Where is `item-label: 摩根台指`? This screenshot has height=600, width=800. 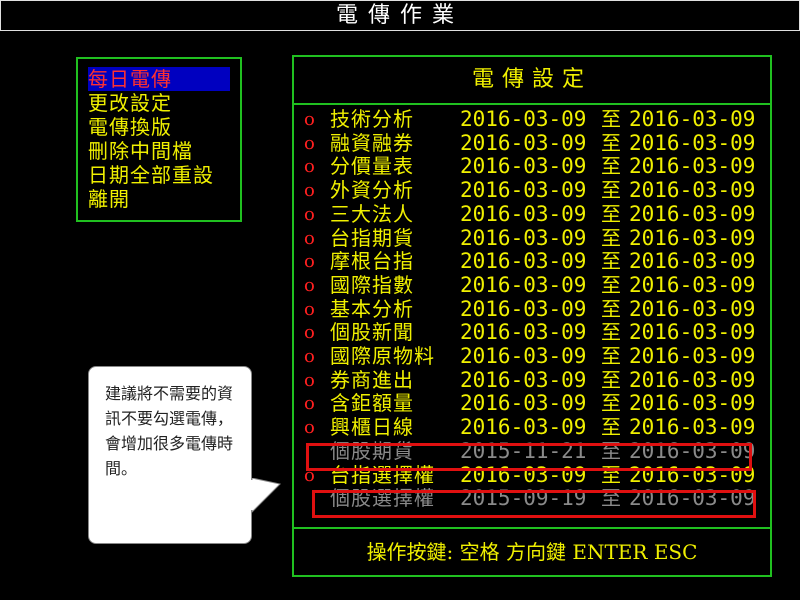 item-label: 摩根台指 is located at coordinates (372, 261).